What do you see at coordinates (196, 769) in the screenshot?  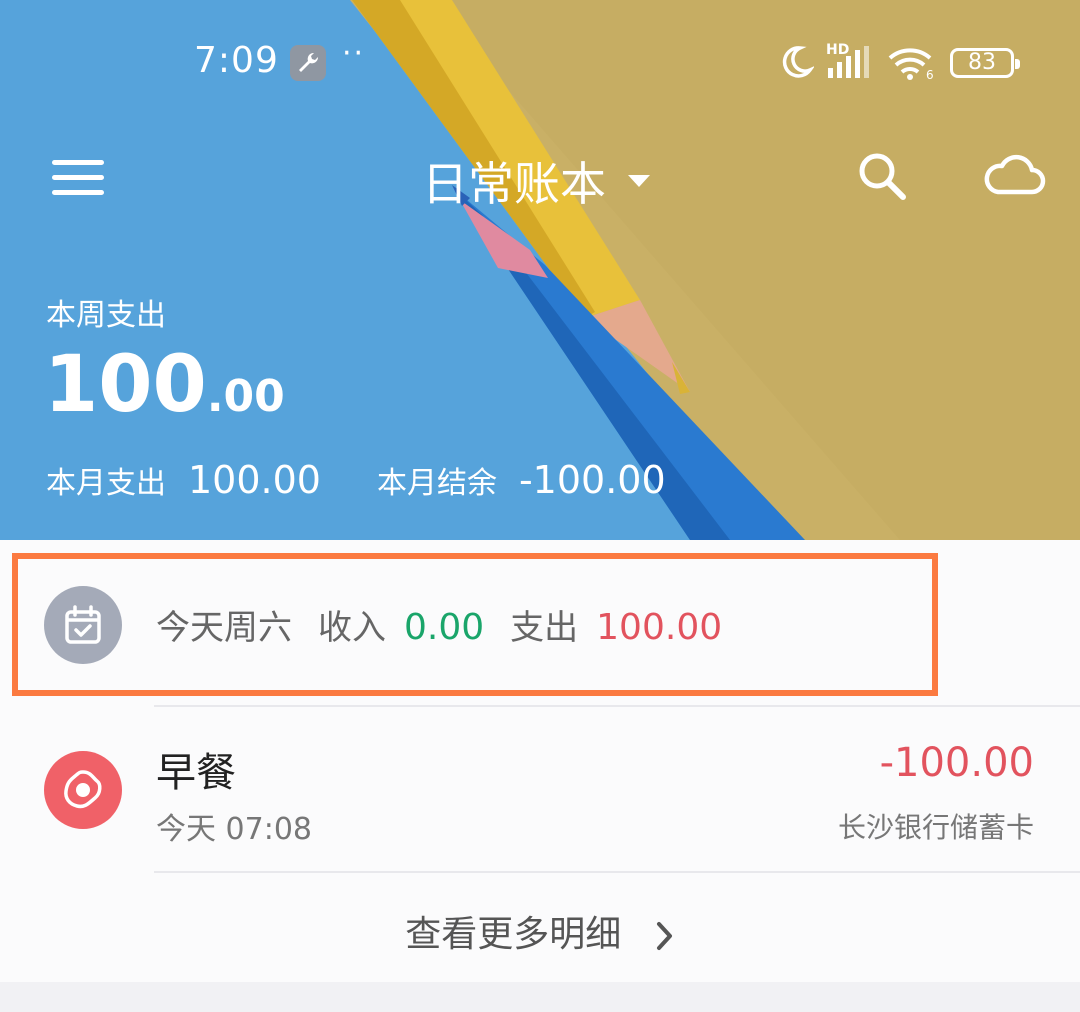 I see `transaction-name: 早餐` at bounding box center [196, 769].